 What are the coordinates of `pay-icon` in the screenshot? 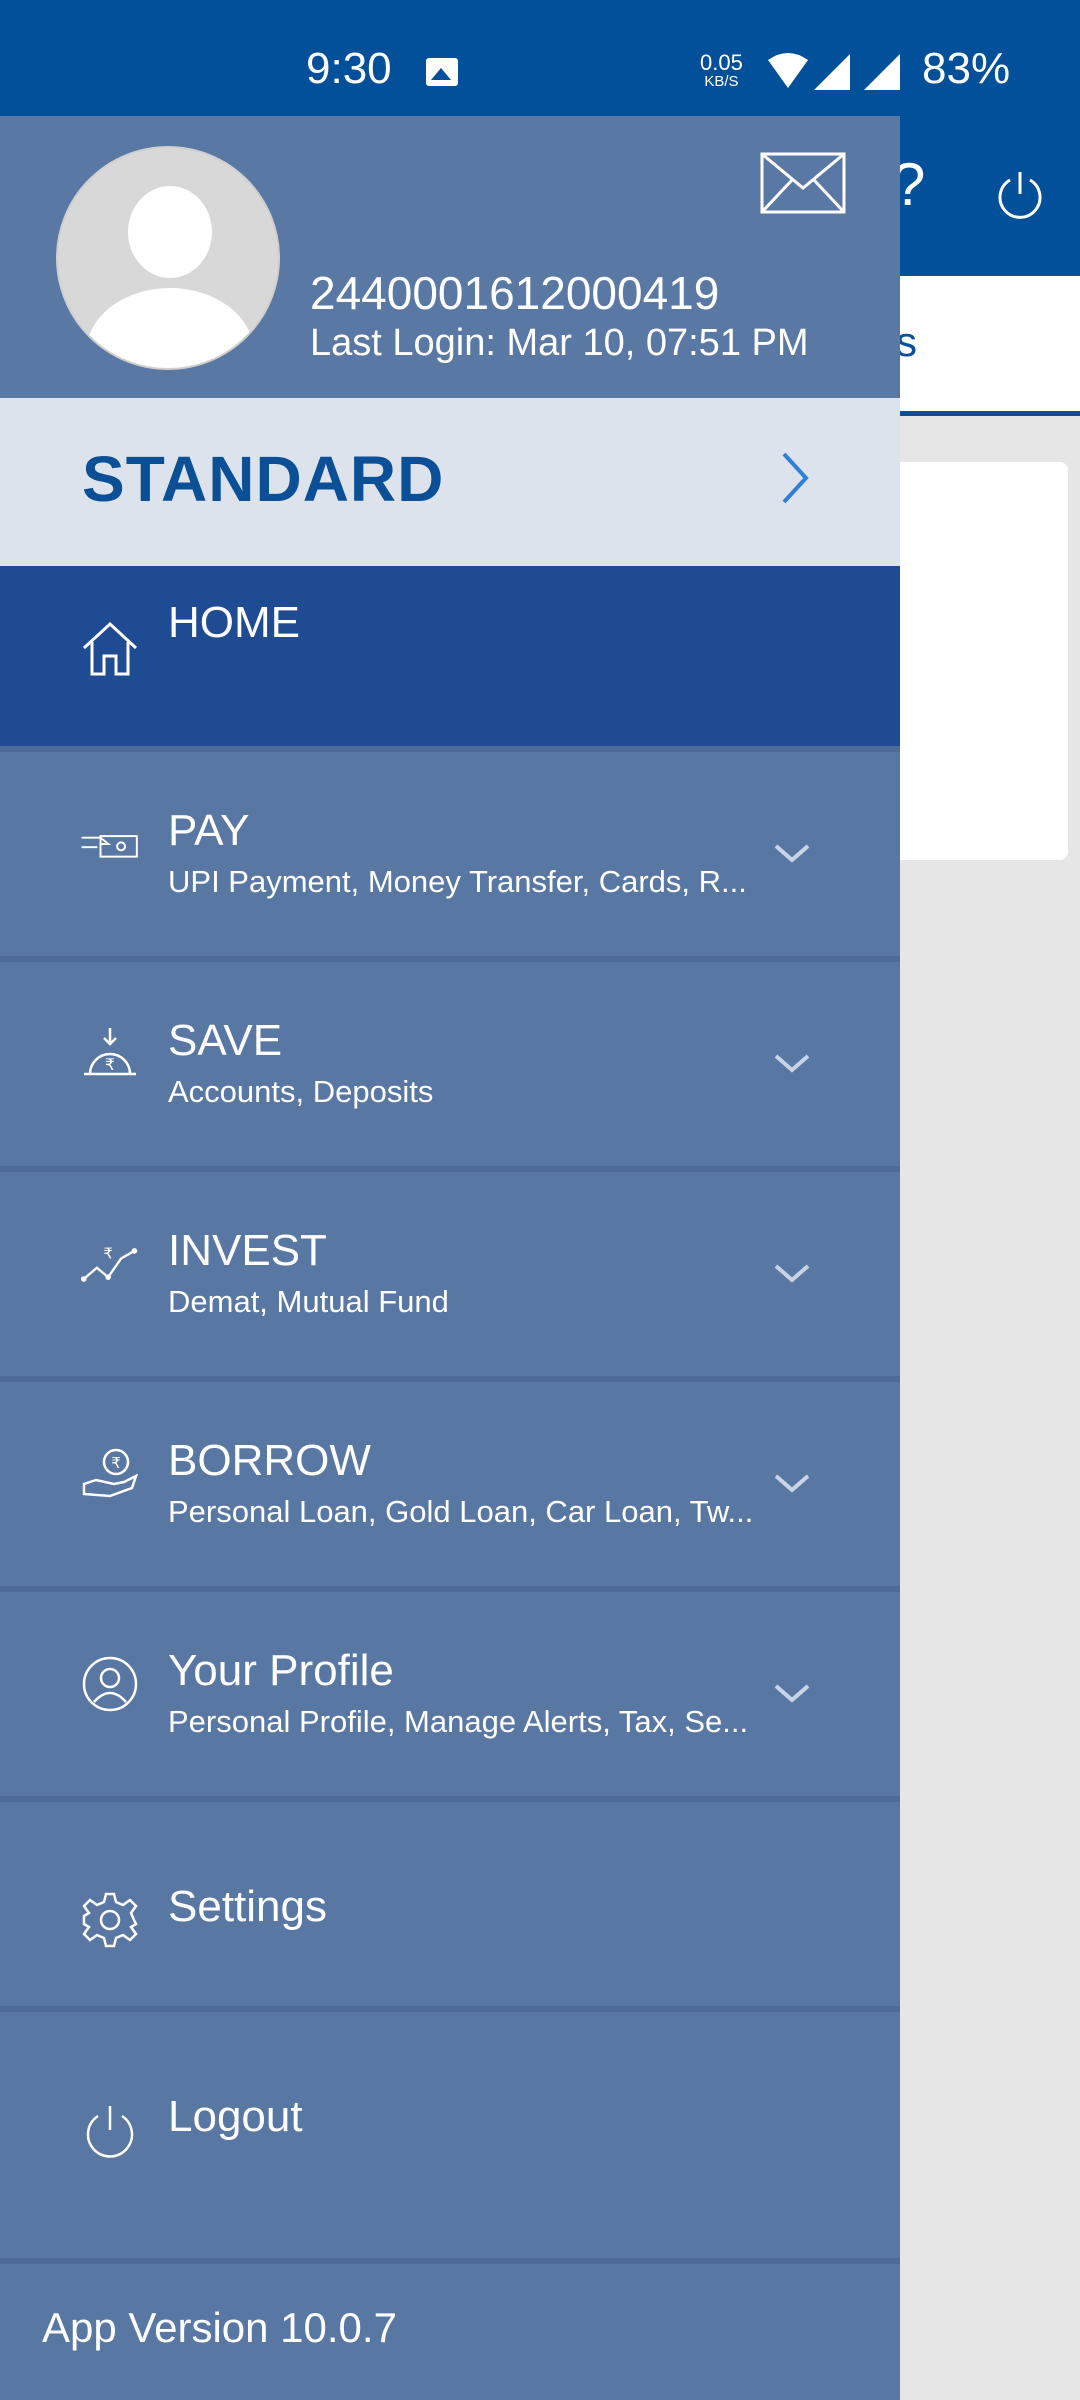 It's located at (109, 846).